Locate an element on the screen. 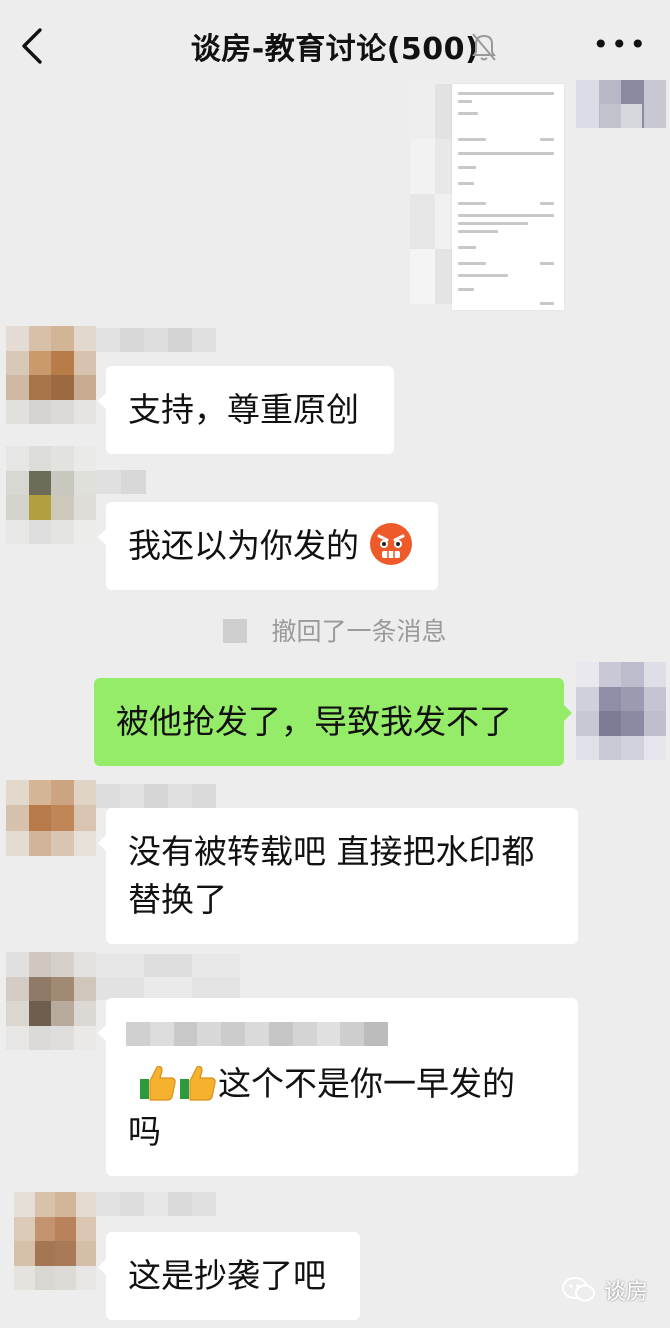  wechat-icon is located at coordinates (578, 1289).